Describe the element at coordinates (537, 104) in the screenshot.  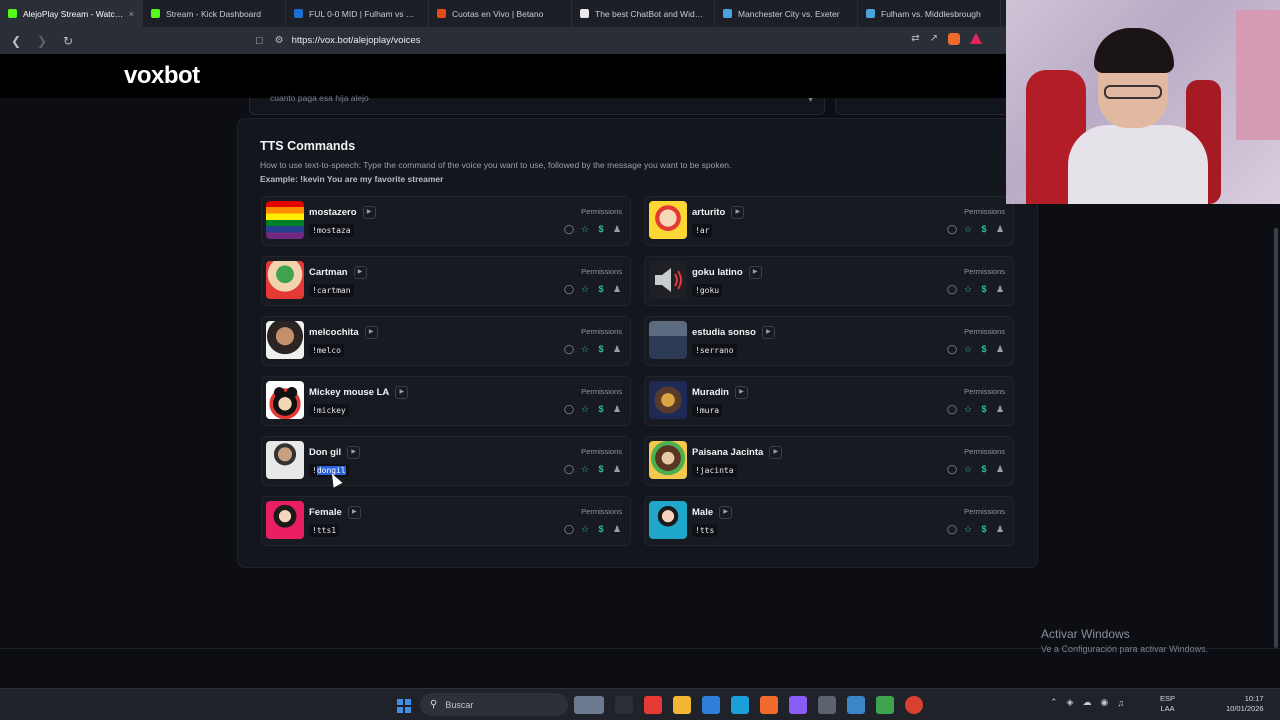
I see `message-input: cuanto paga esa hija alejo ▼` at that location.